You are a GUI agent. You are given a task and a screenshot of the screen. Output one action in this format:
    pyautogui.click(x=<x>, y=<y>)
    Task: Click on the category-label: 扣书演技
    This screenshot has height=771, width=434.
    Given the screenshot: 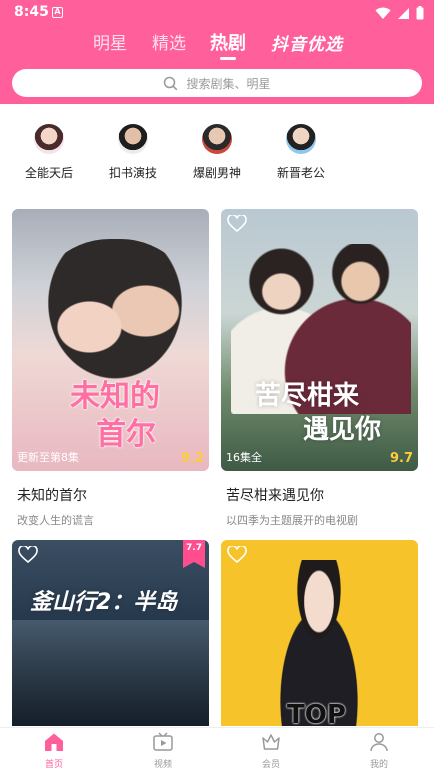 What is the action you would take?
    pyautogui.click(x=132, y=173)
    